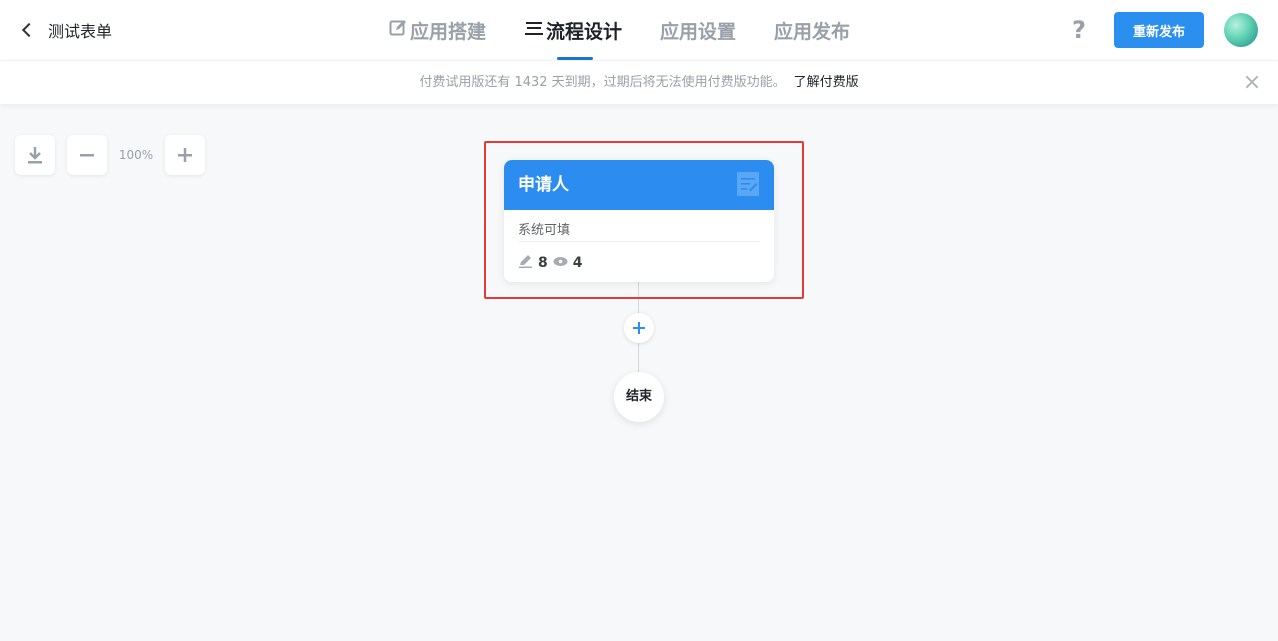 Image resolution: width=1278 pixels, height=641 pixels. What do you see at coordinates (639, 221) in the screenshot?
I see `applicant-node: 申请人 系统可填 8 4` at bounding box center [639, 221].